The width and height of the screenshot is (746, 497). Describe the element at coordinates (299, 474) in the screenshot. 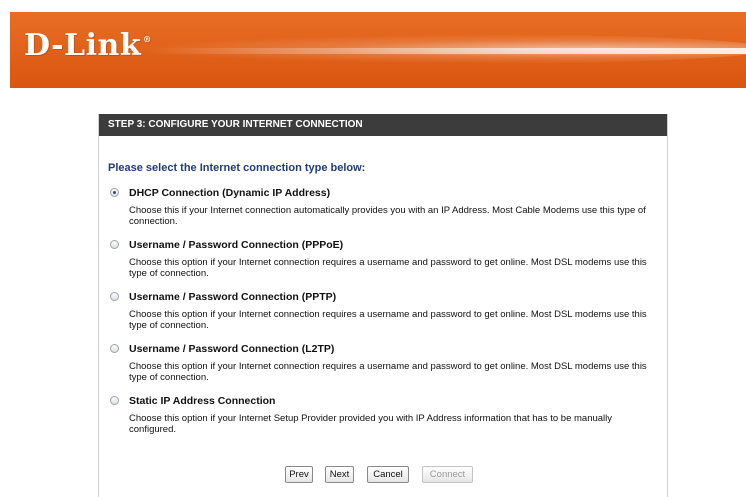

I see `prev-button: Prev` at that location.